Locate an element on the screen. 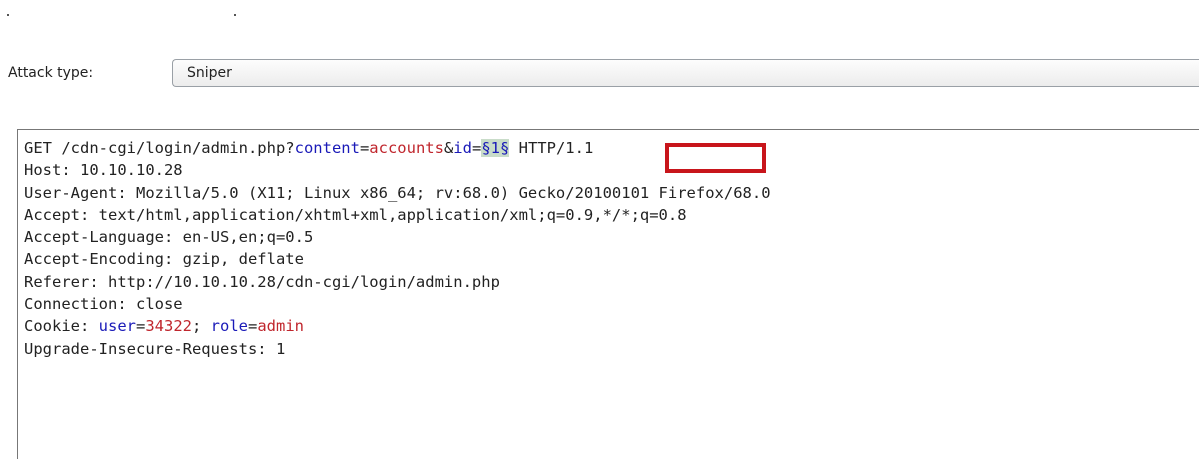 The image size is (1199, 459). header-accept-language: Accept-Language: en-US,en;q=0.5 is located at coordinates (169, 237).